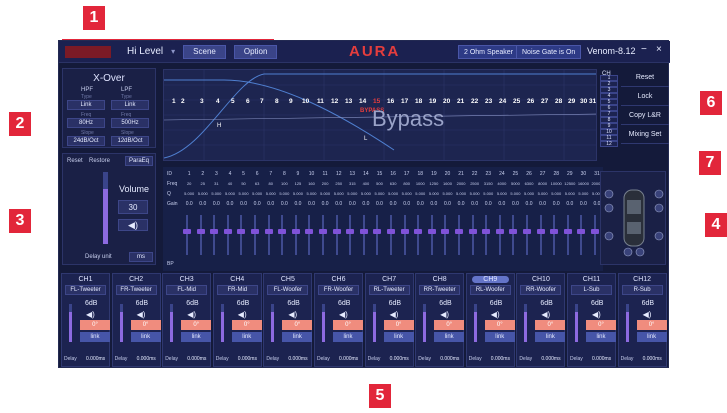 The height and width of the screenshot is (413, 727). Describe the element at coordinates (366, 183) in the screenshot. I see `eq-freq-cell: 400` at that location.